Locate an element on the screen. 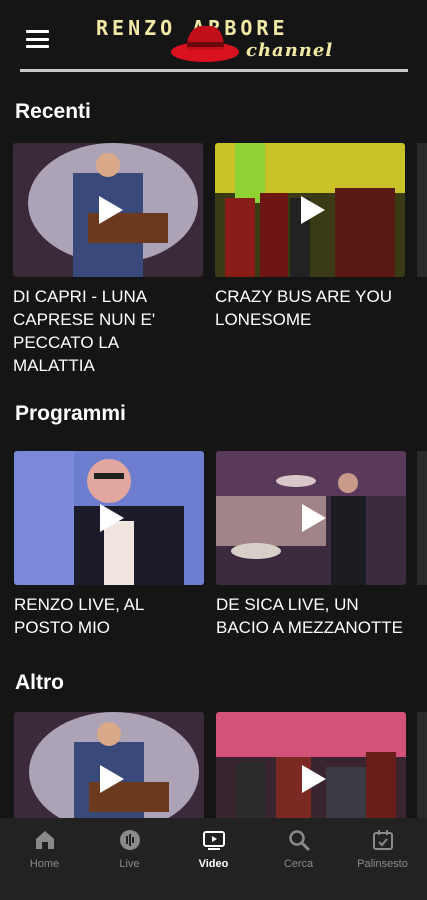 This screenshot has height=900, width=427. video-card: RENZO LIVE, AL POSTO MIO is located at coordinates (109, 545).